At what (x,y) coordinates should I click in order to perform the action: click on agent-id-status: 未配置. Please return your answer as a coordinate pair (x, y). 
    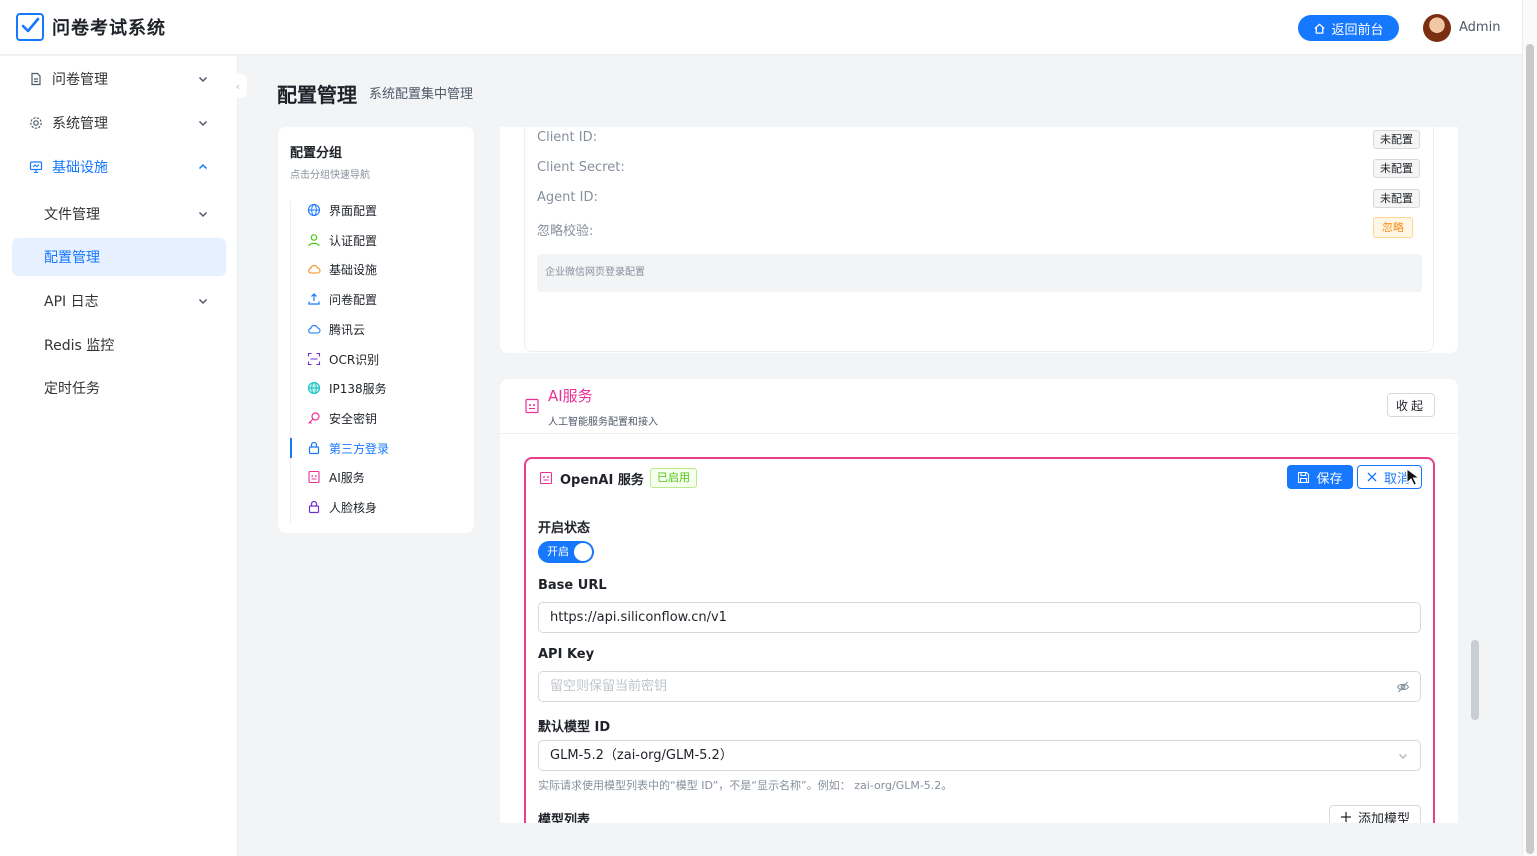
    Looking at the image, I should click on (1396, 198).